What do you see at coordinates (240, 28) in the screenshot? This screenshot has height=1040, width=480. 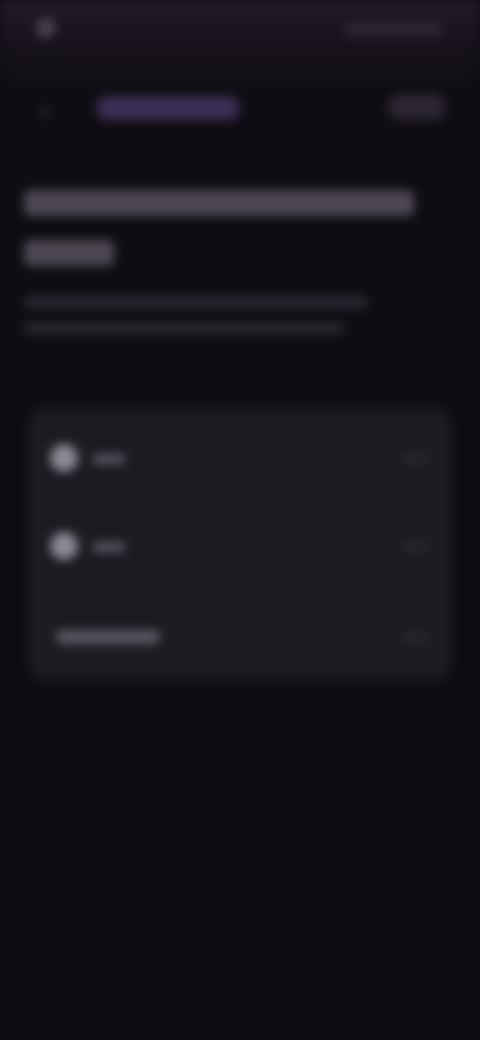 I see `status-bar` at bounding box center [240, 28].